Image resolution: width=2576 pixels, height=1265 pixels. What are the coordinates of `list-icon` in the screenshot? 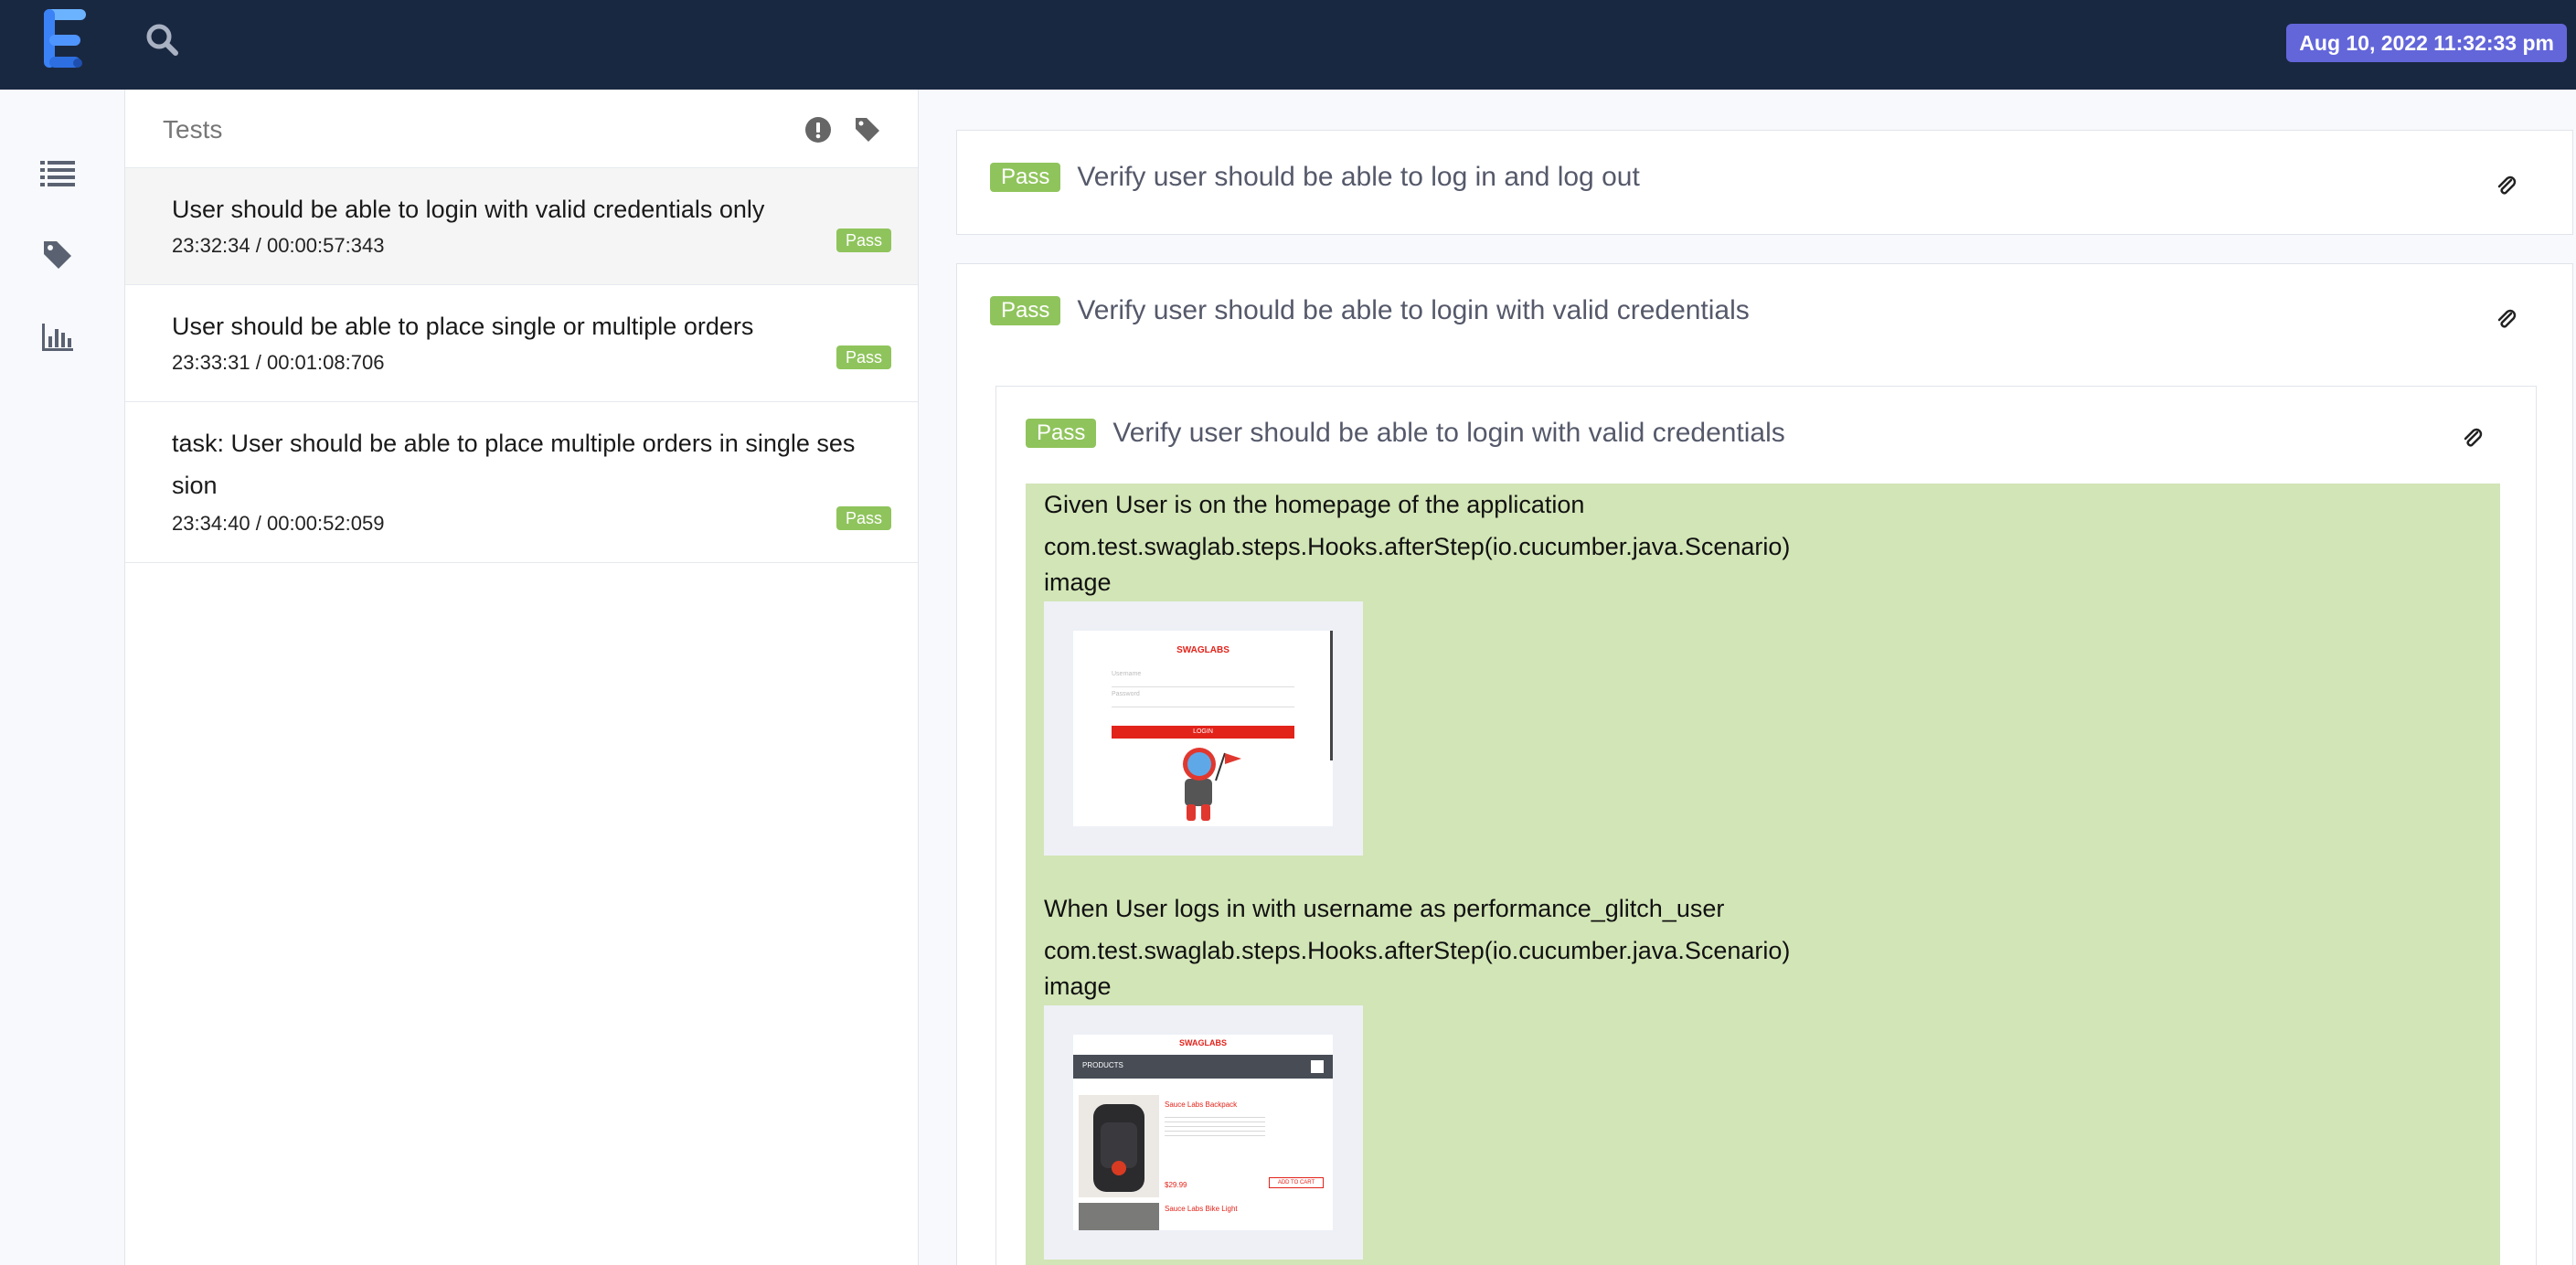 It's located at (58, 173).